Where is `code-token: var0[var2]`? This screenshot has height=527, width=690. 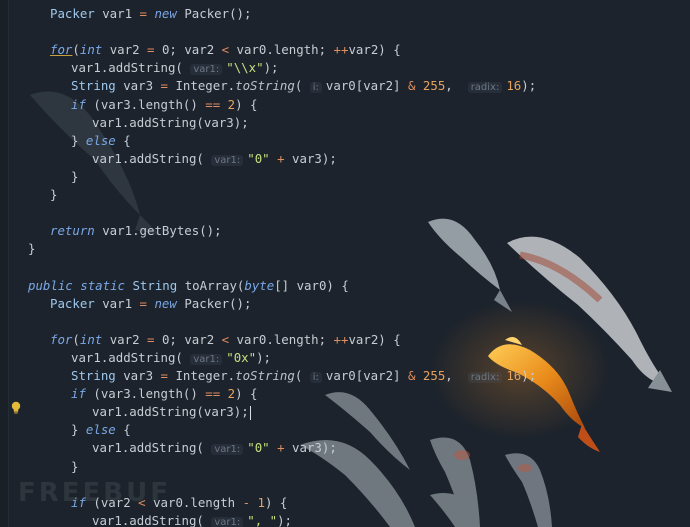 code-token: var0[var2] is located at coordinates (366, 375).